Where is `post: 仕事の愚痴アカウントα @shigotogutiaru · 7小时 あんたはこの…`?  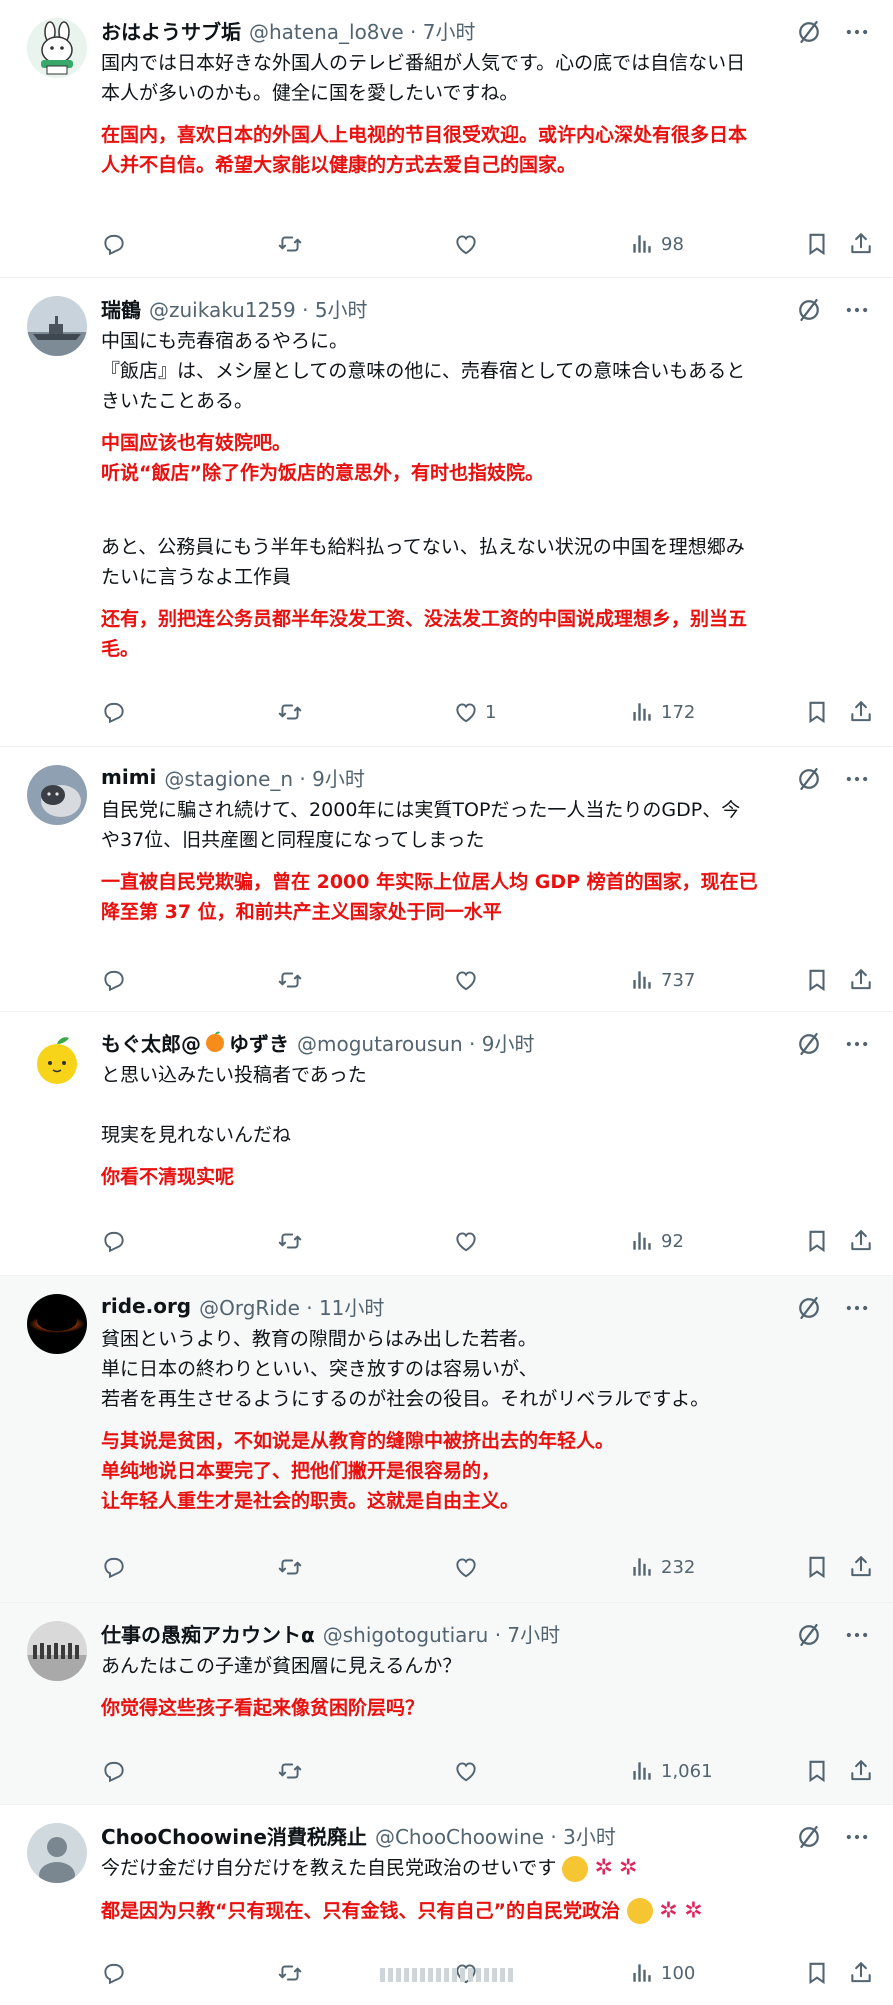 post: 仕事の愚痴アカウントα @shigotogutiaru · 7小时 あんたはこの… is located at coordinates (446, 1704).